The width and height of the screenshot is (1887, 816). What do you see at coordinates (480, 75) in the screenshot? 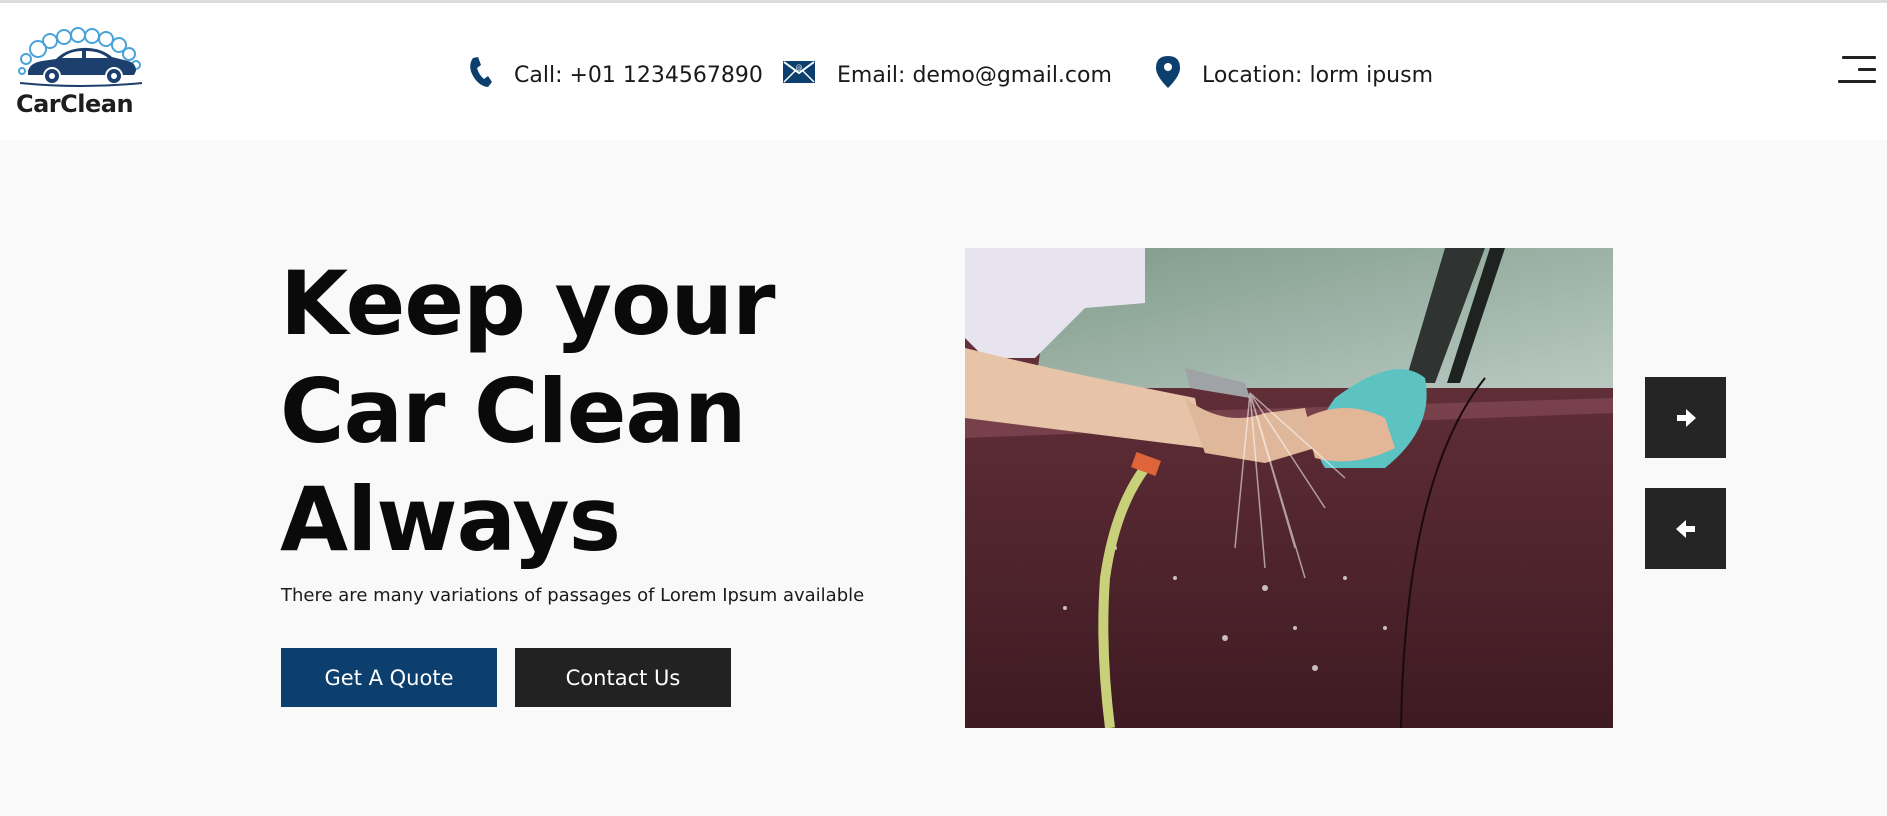
I see `phone-icon` at bounding box center [480, 75].